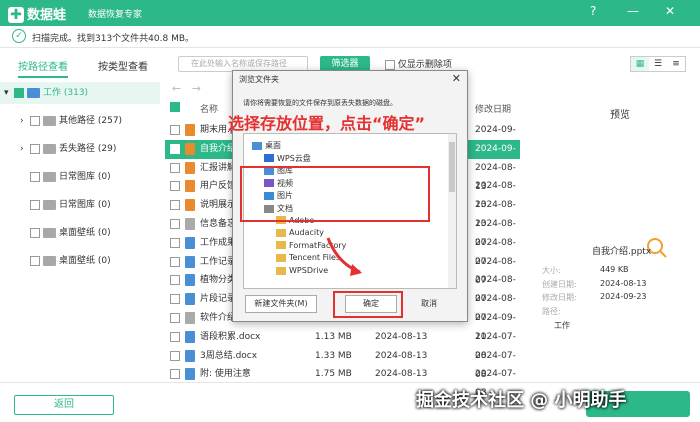  Describe the element at coordinates (66, 93) in the screenshot. I see `tree-item-label: 工作 (313)` at that location.